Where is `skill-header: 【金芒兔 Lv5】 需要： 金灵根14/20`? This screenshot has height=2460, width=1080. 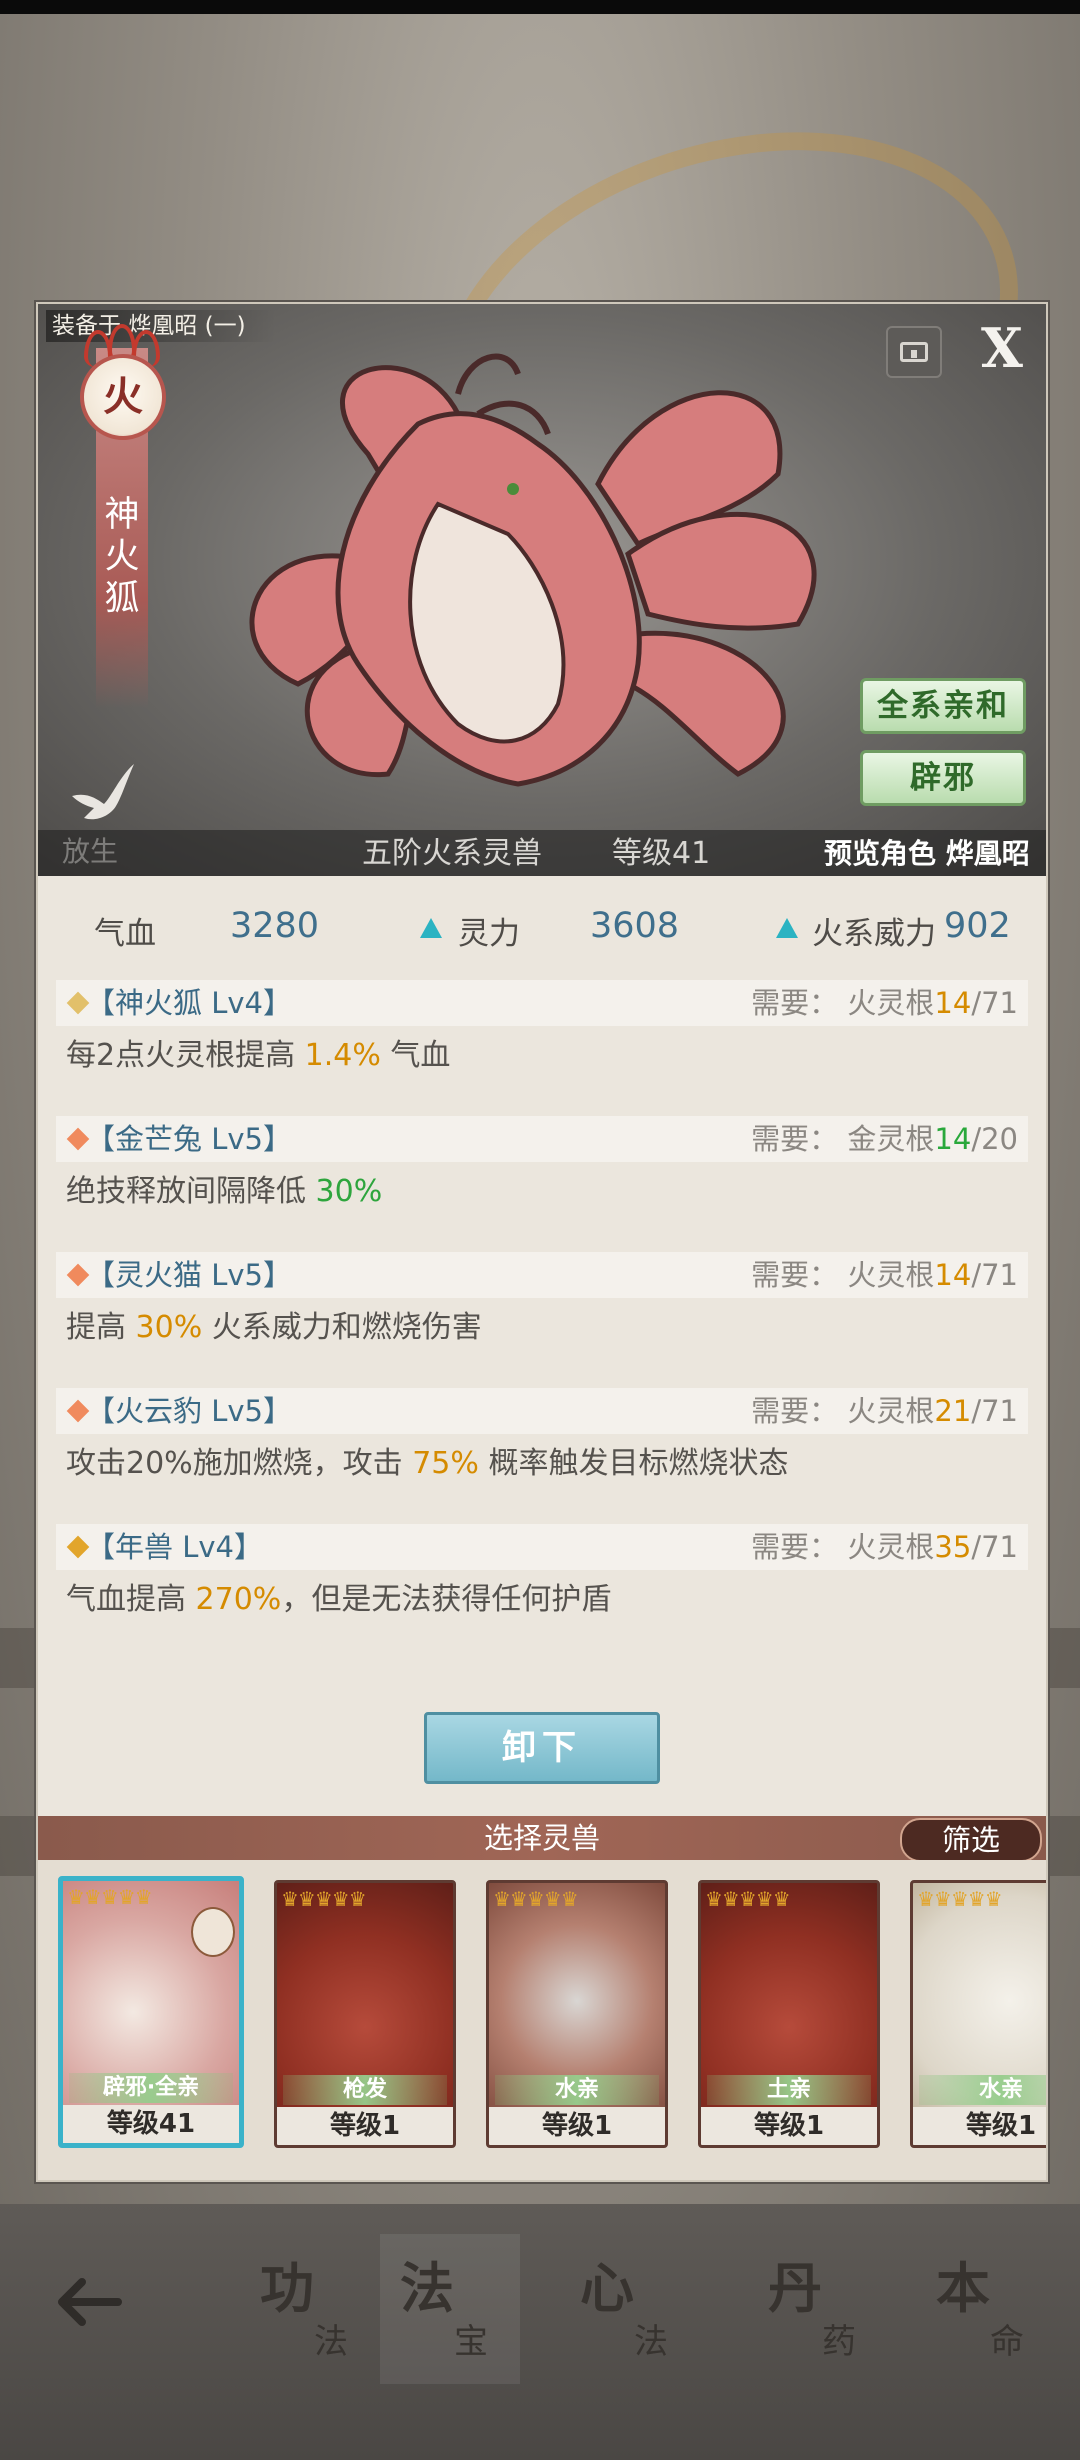 skill-header: 【金芒兔 Lv5】 需要： 金灵根14/20 is located at coordinates (542, 1139).